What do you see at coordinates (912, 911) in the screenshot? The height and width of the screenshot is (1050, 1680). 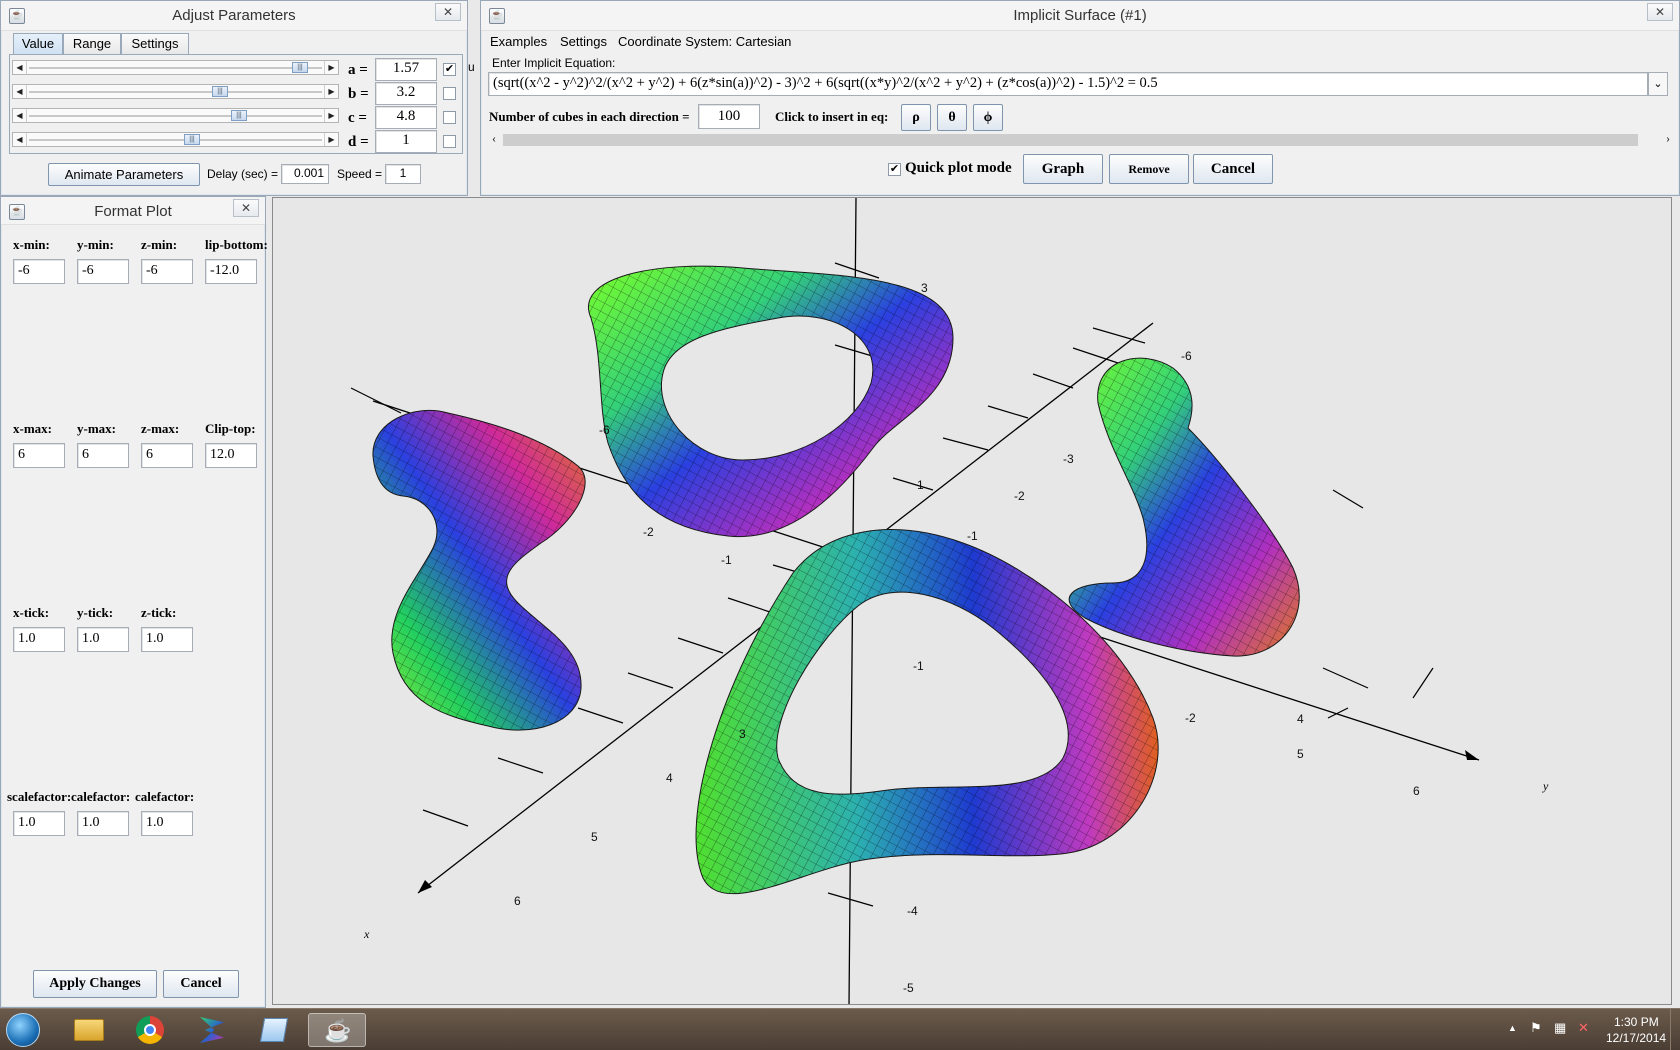 I see `tick-label: -4` at bounding box center [912, 911].